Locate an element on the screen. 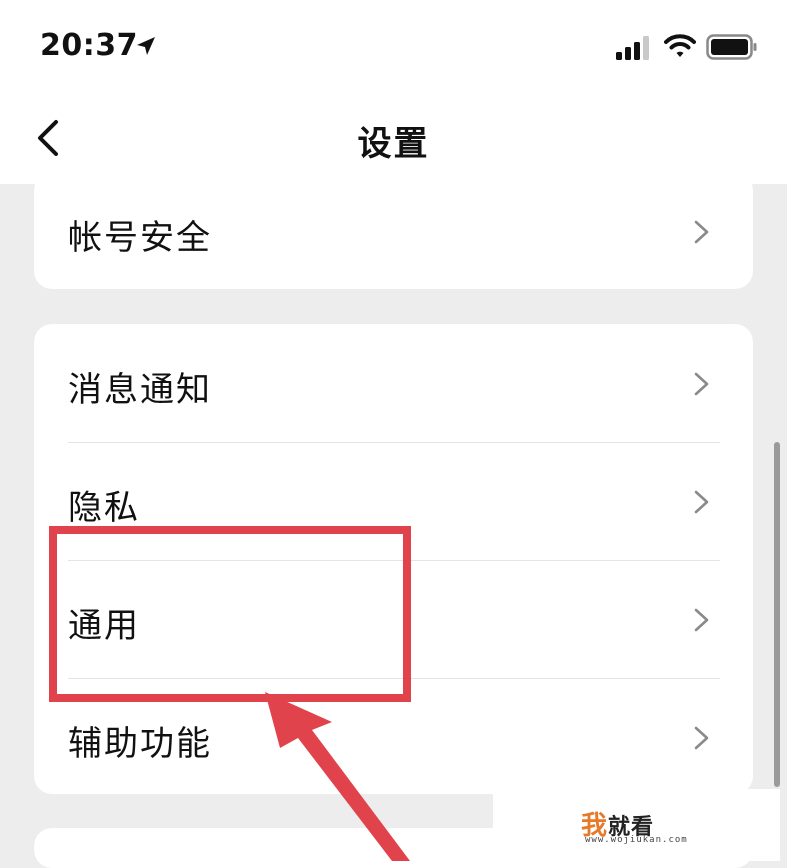 The width and height of the screenshot is (787, 868). highlight-annotation-box is located at coordinates (230, 614).